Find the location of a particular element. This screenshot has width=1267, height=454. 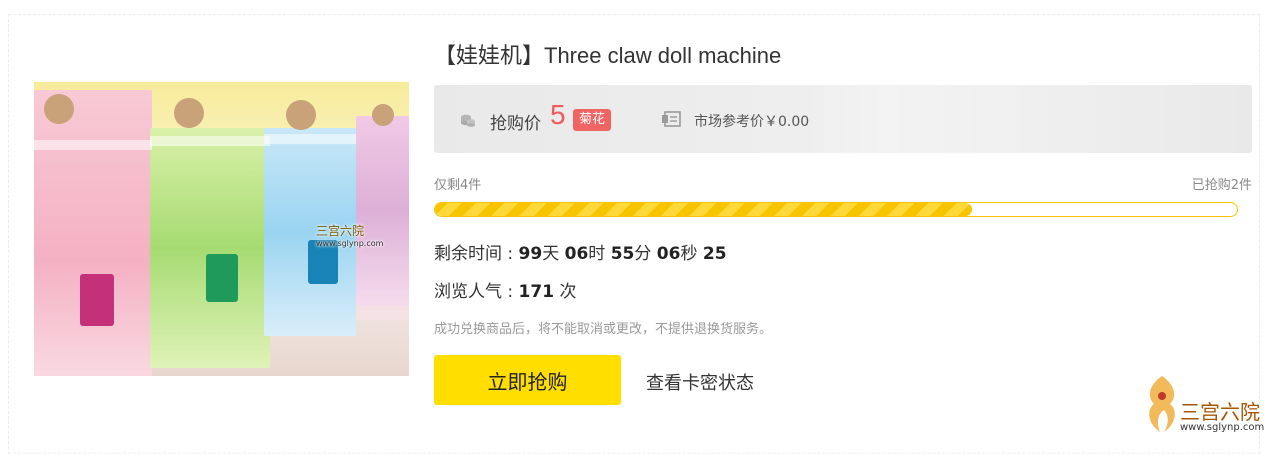

buy-now-button: 立即抢购 is located at coordinates (527, 380).